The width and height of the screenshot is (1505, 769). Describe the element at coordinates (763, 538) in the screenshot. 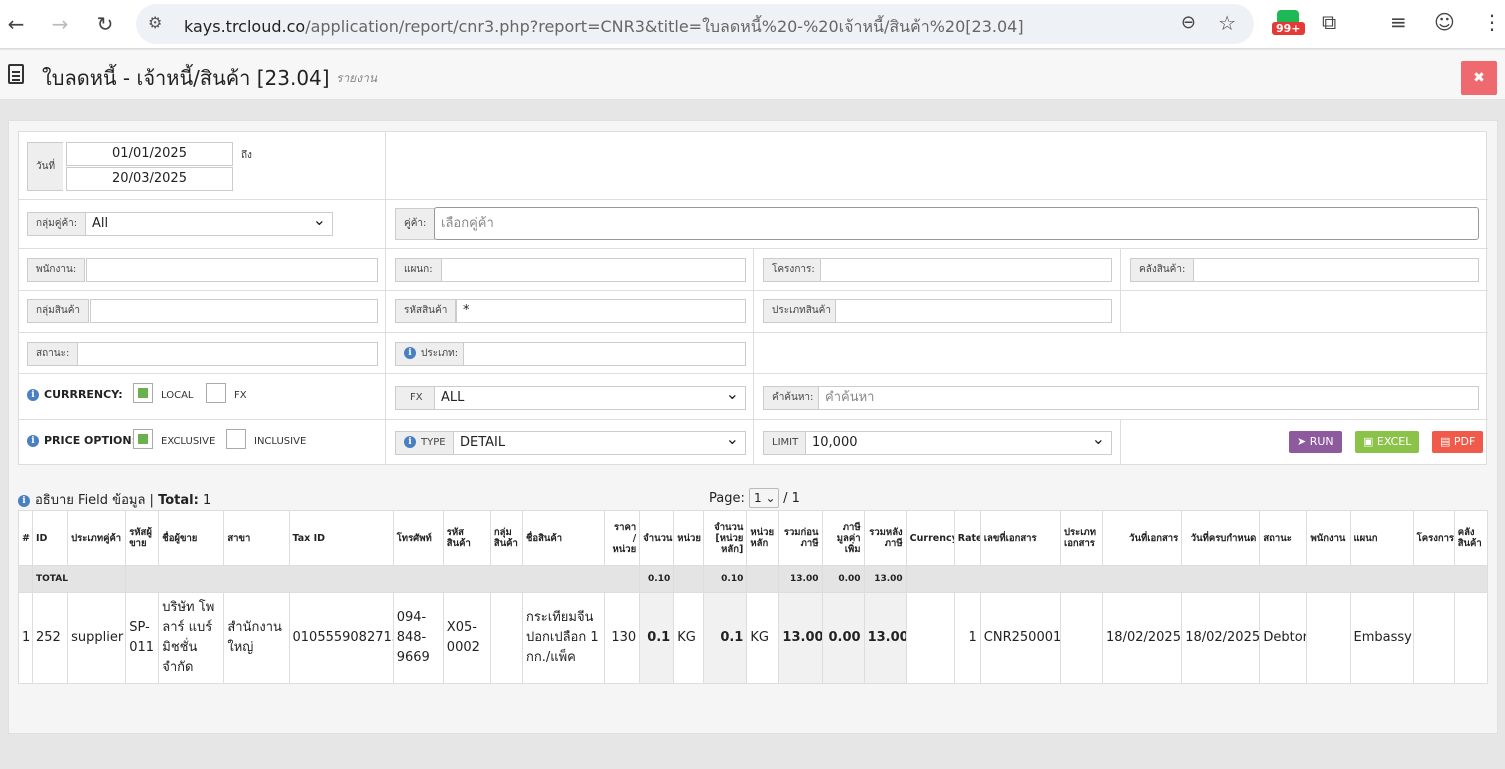

I see `col-header: หน่วยหลัก` at that location.